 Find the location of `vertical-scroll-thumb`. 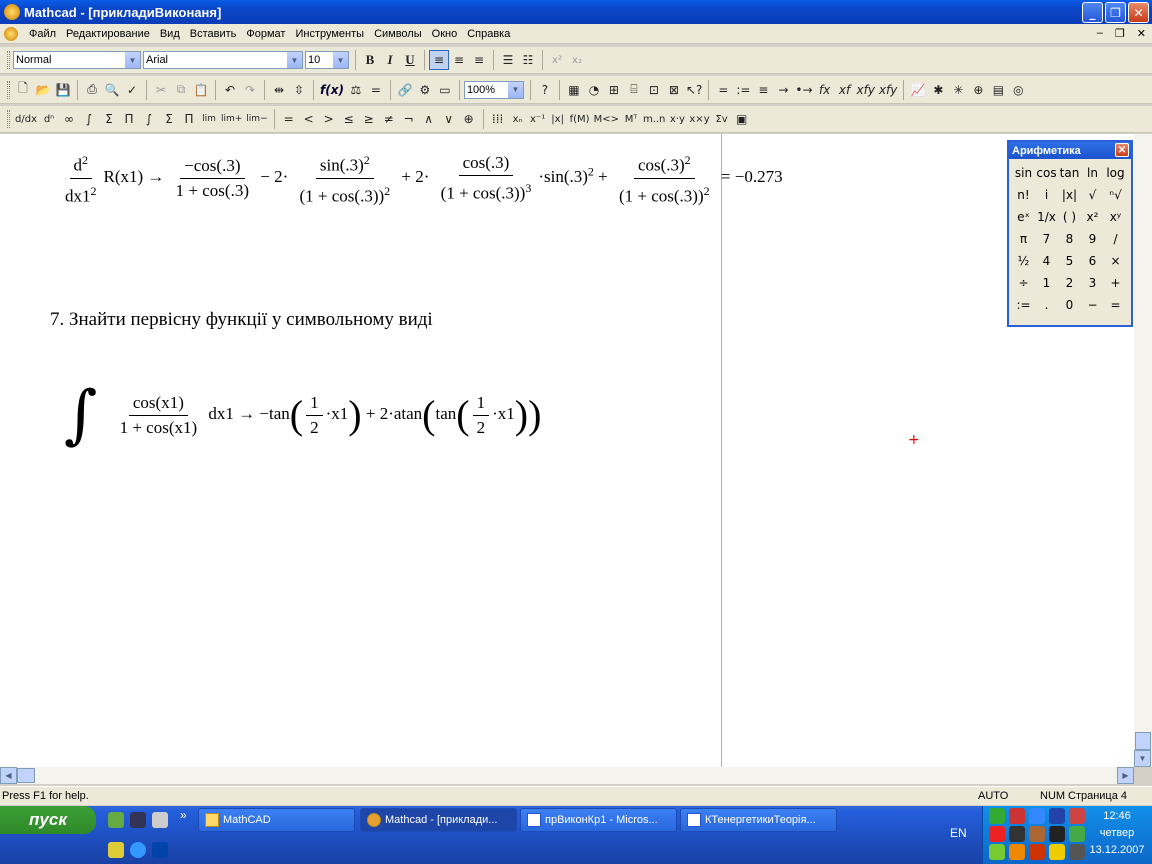

vertical-scroll-thumb is located at coordinates (1143, 741).